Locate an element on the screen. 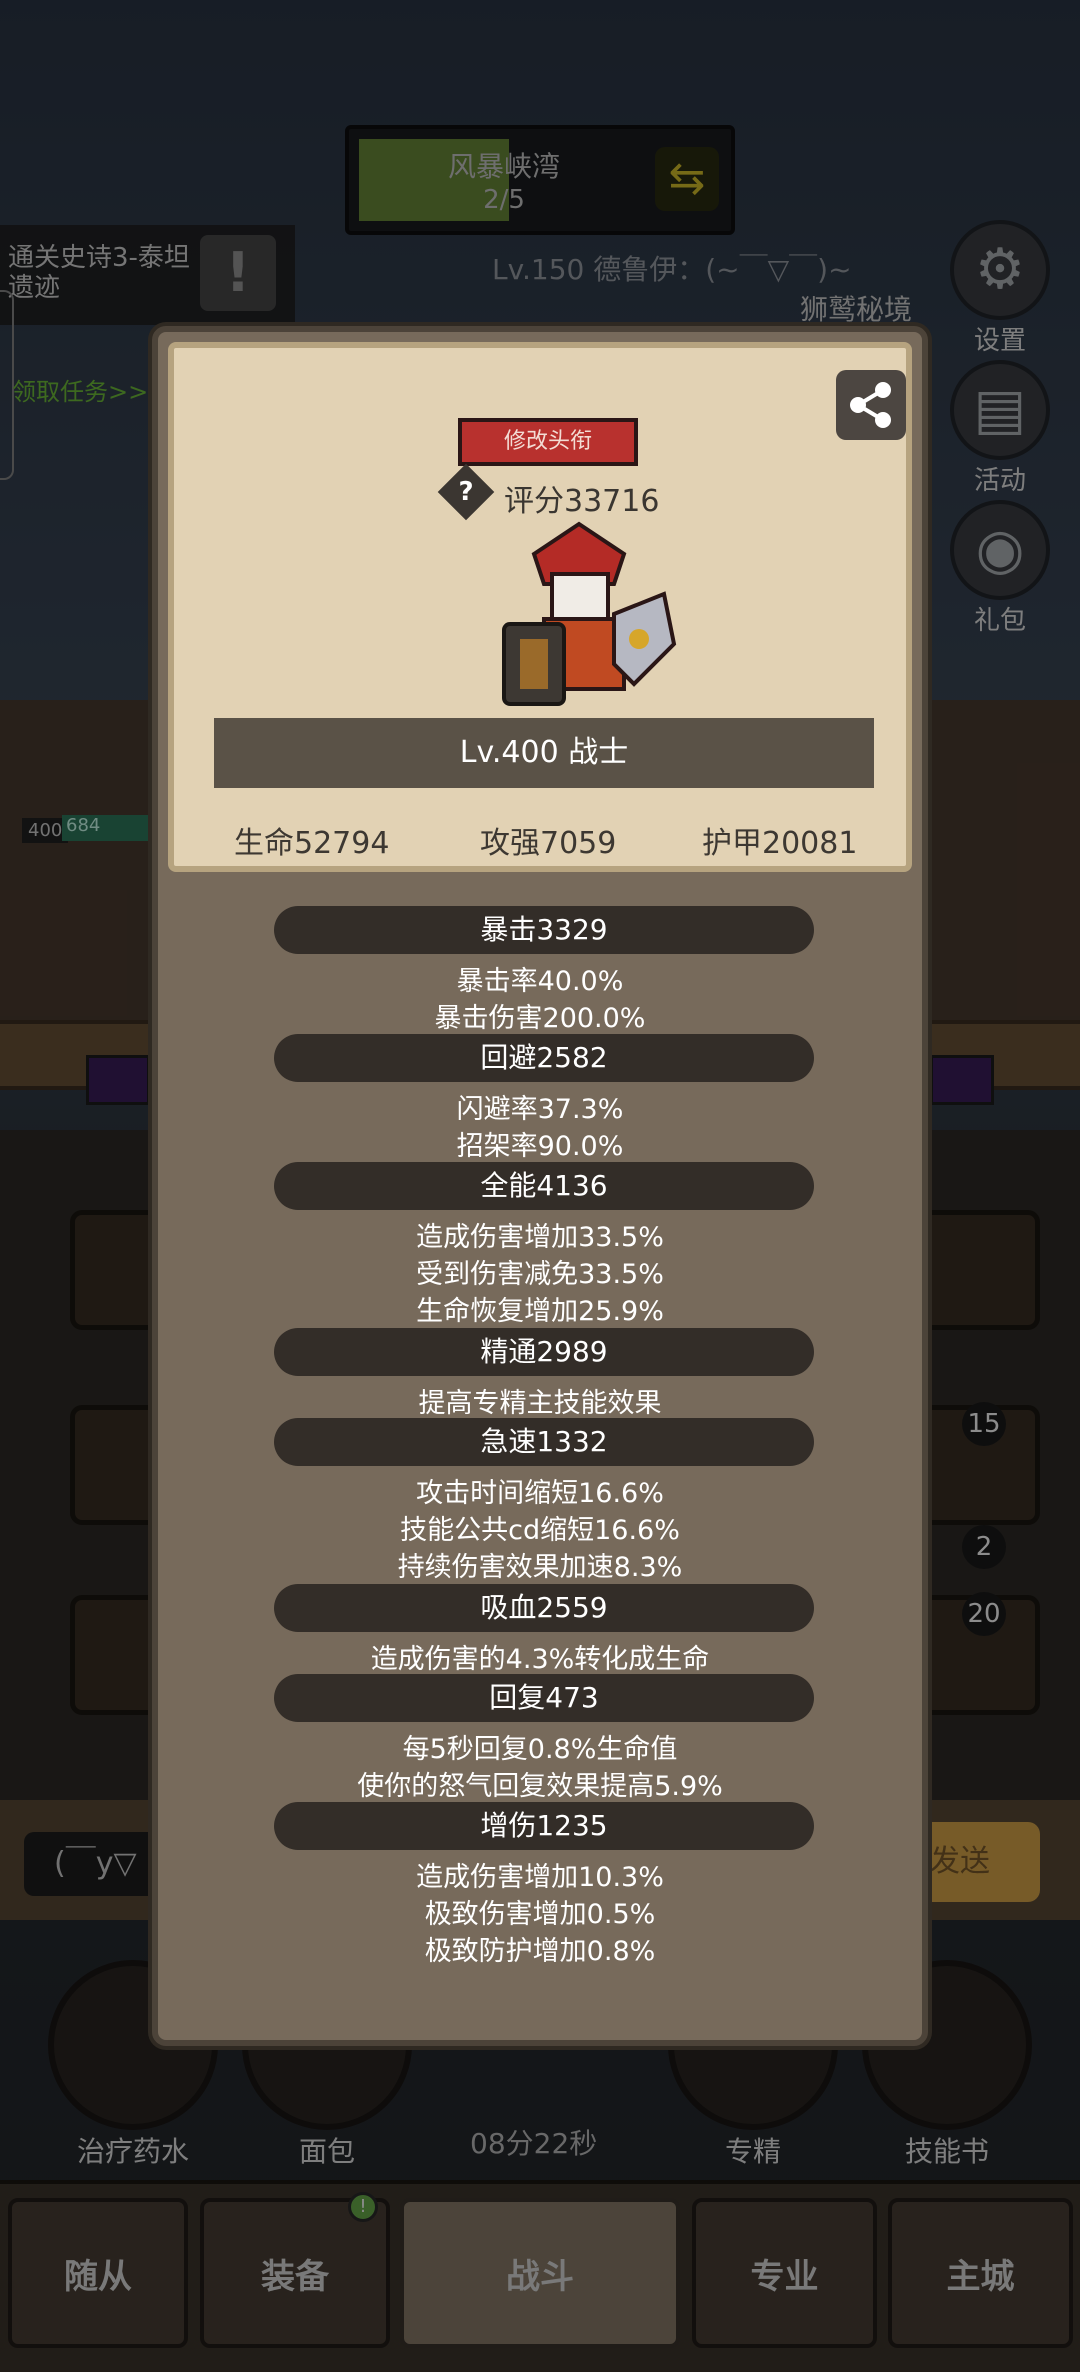 The height and width of the screenshot is (2372, 1080). stat-line: 技能公共cd缩短16.6% is located at coordinates (540, 1530).